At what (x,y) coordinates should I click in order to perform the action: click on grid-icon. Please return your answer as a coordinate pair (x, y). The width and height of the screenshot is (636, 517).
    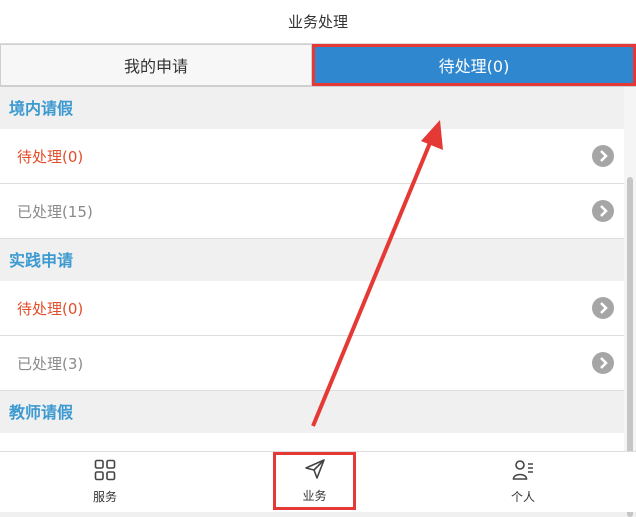
    Looking at the image, I should click on (105, 471).